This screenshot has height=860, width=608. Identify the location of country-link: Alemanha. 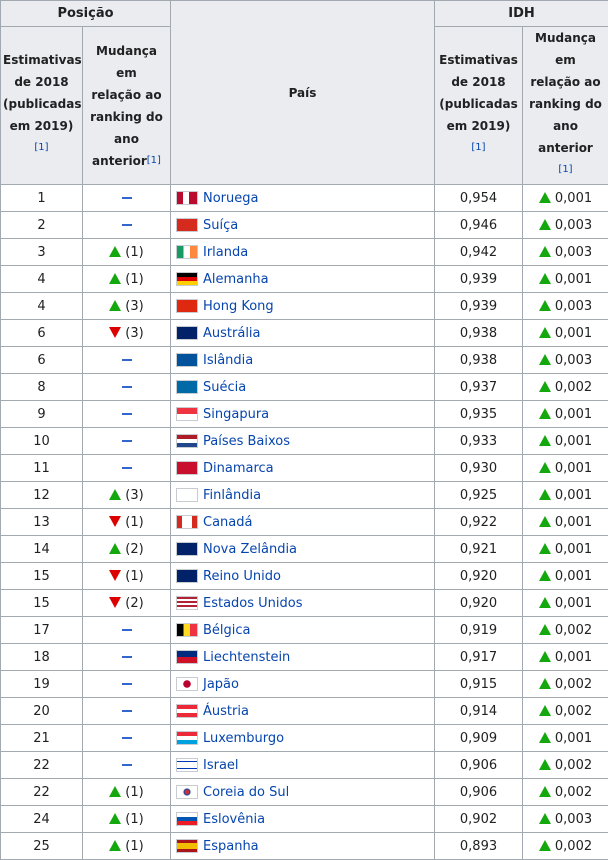
(236, 279).